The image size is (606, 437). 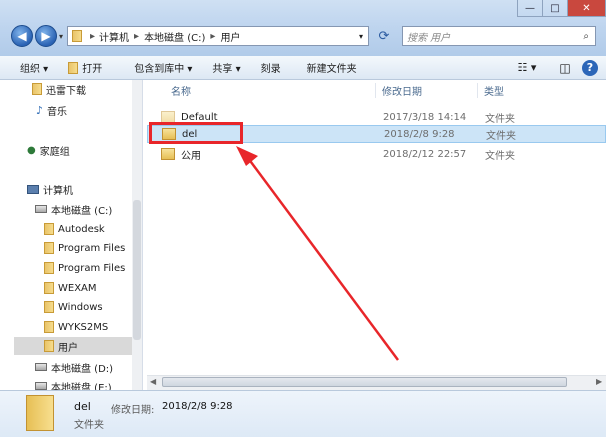 I want to click on annotation-arrow-icon, so click(x=318, y=253).